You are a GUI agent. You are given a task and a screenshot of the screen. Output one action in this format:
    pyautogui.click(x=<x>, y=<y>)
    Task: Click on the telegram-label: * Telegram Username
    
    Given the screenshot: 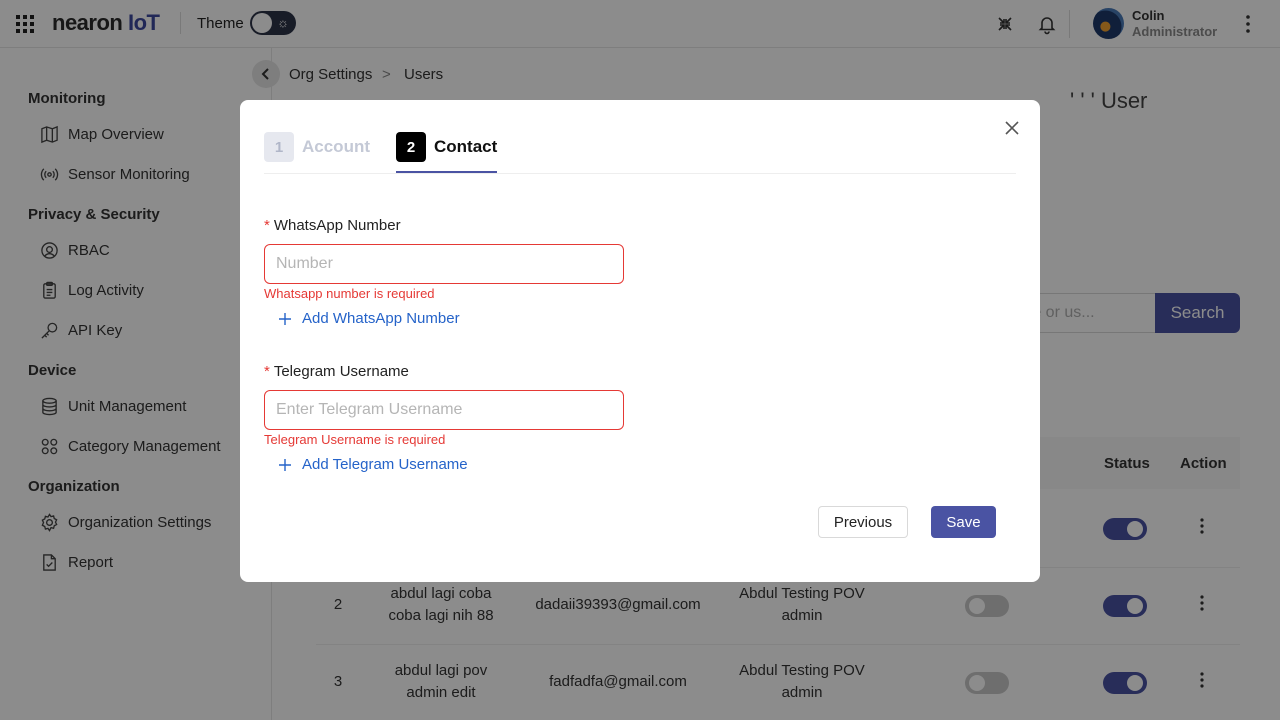 What is the action you would take?
    pyautogui.click(x=336, y=371)
    